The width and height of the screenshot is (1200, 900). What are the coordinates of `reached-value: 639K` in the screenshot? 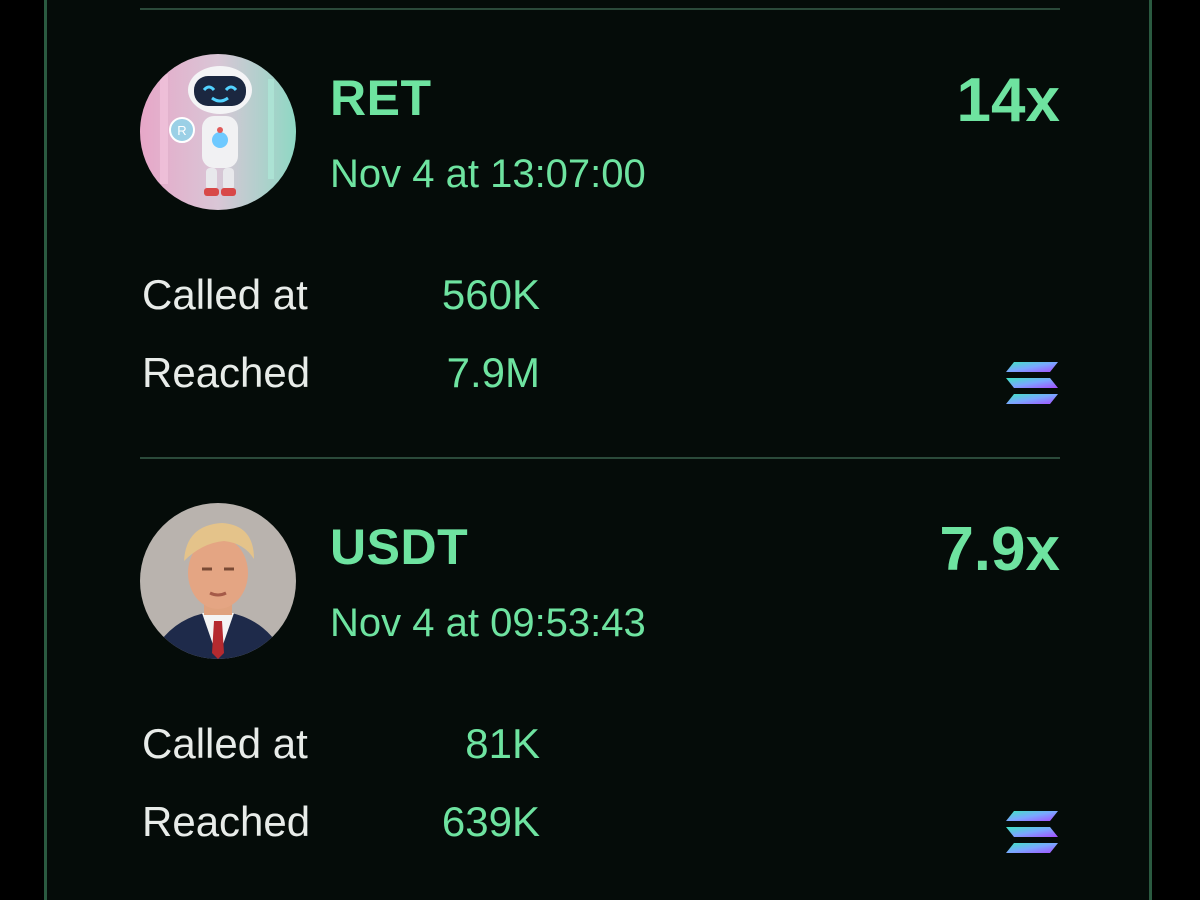 It's located at (490, 821).